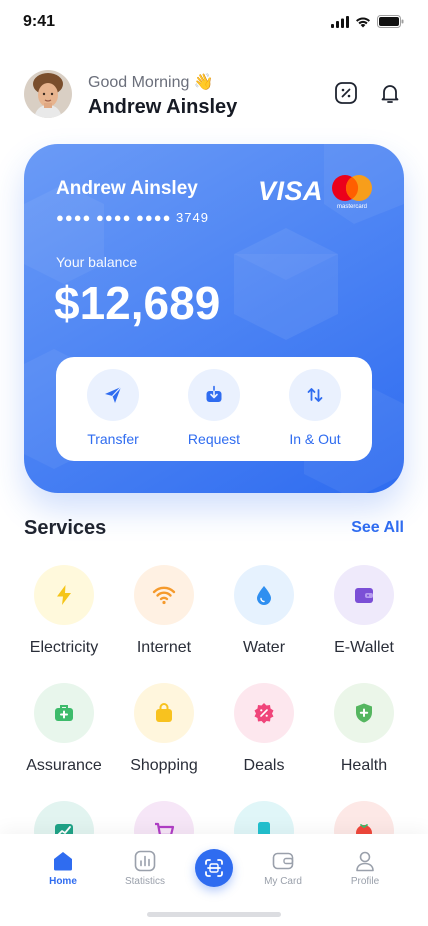  I want to click on home-indicator, so click(214, 914).